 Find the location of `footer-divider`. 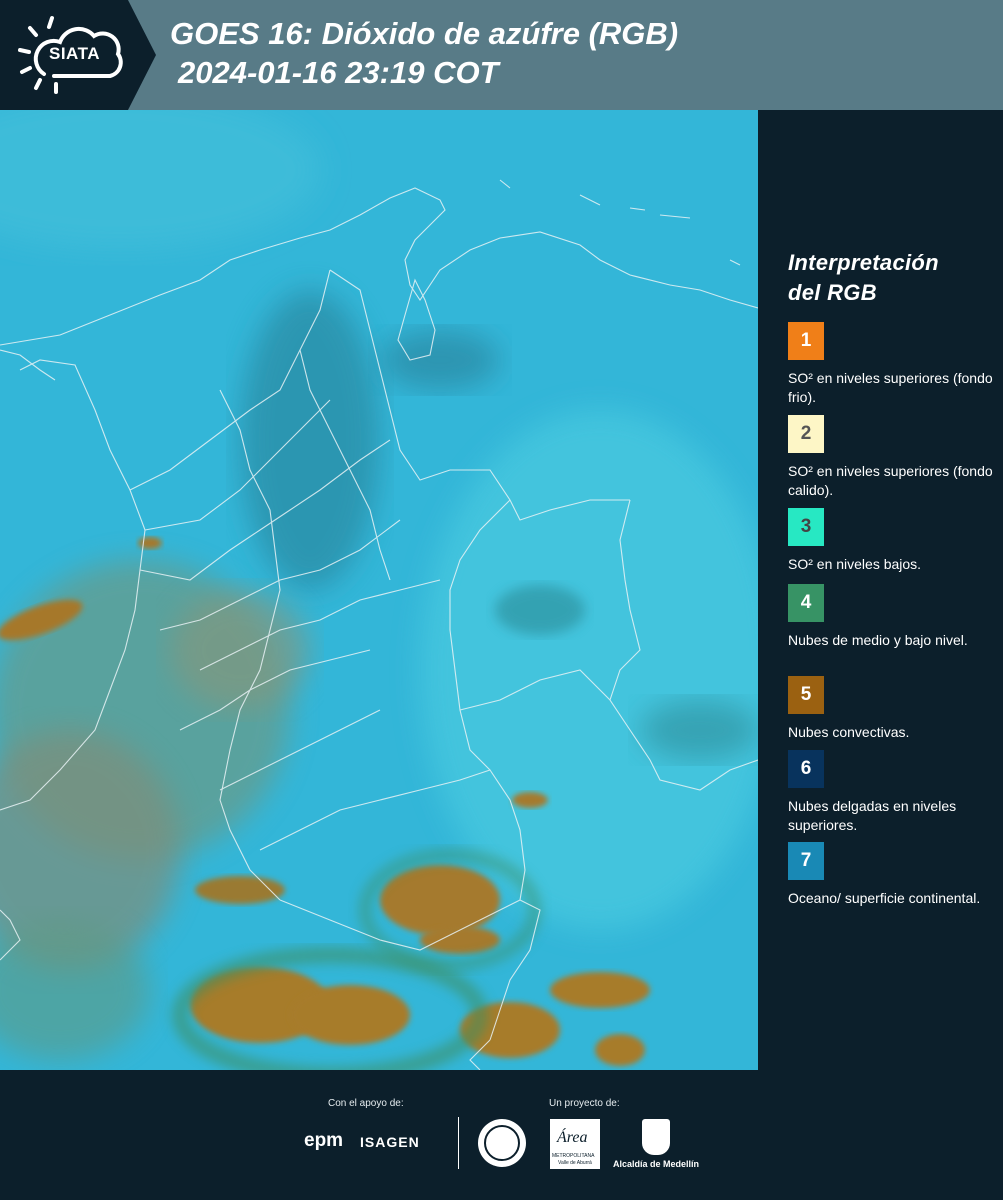

footer-divider is located at coordinates (458, 1143).